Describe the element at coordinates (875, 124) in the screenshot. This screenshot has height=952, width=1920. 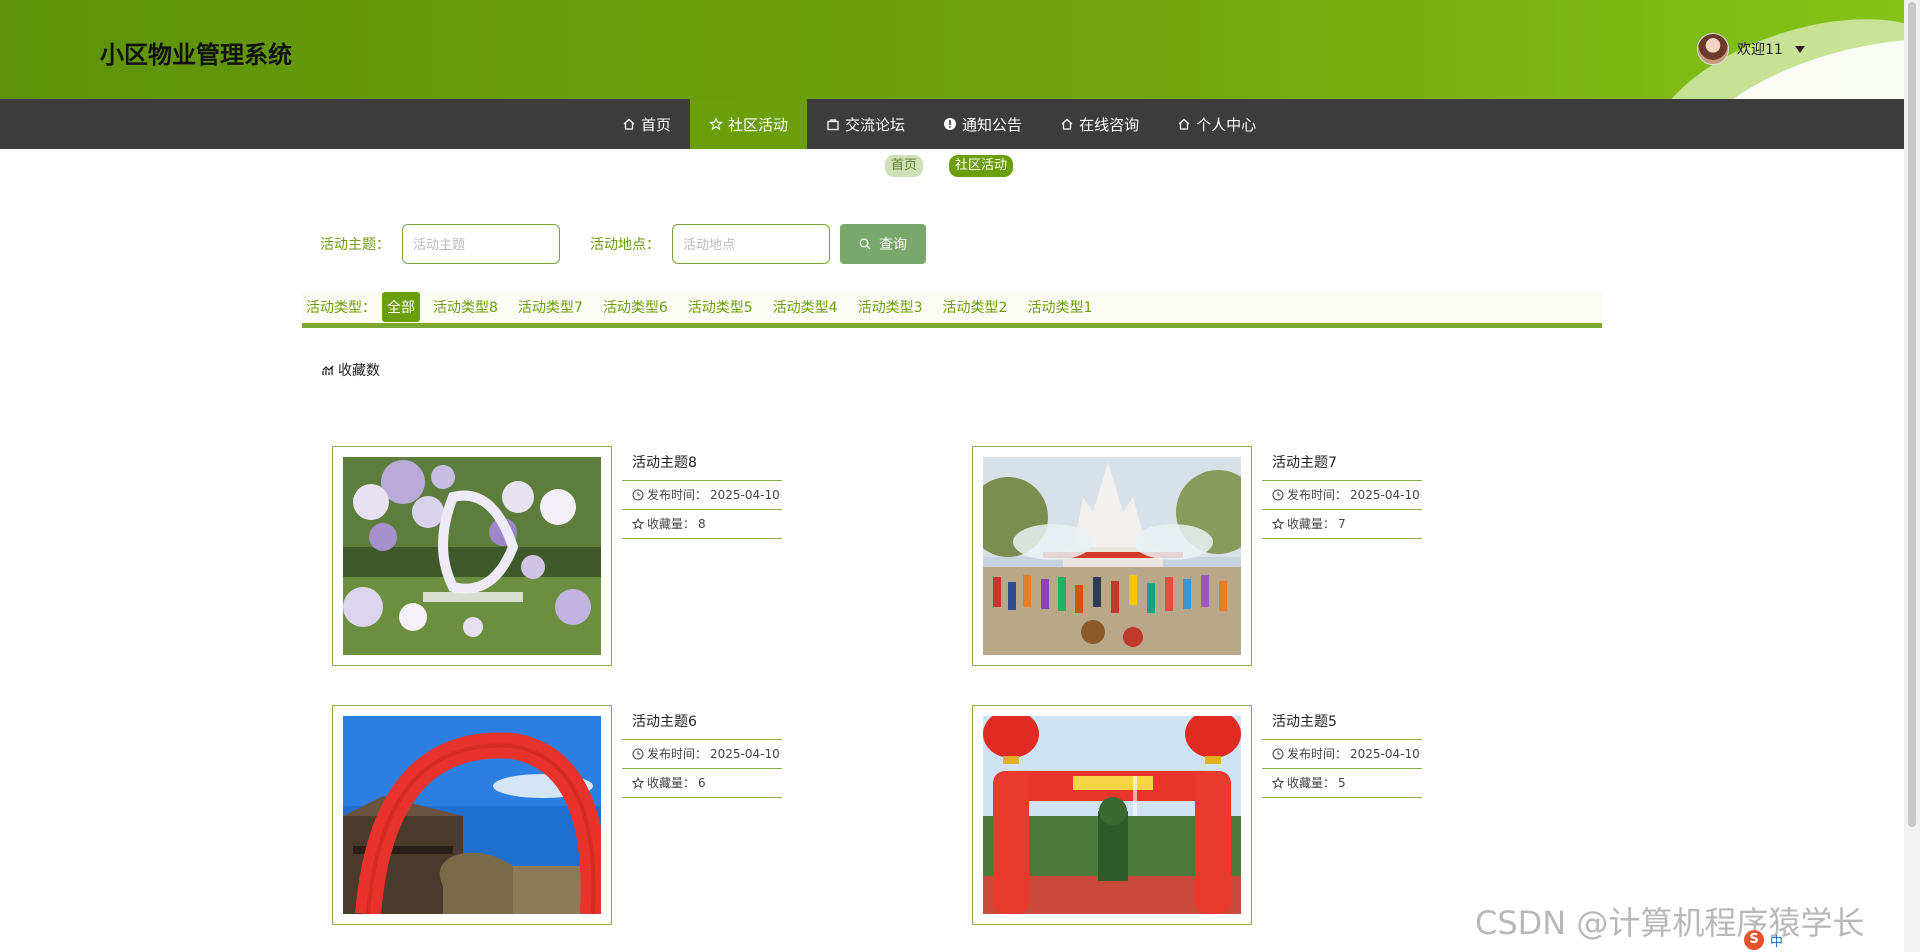
I see `nav-item-label: 交流论坛` at that location.